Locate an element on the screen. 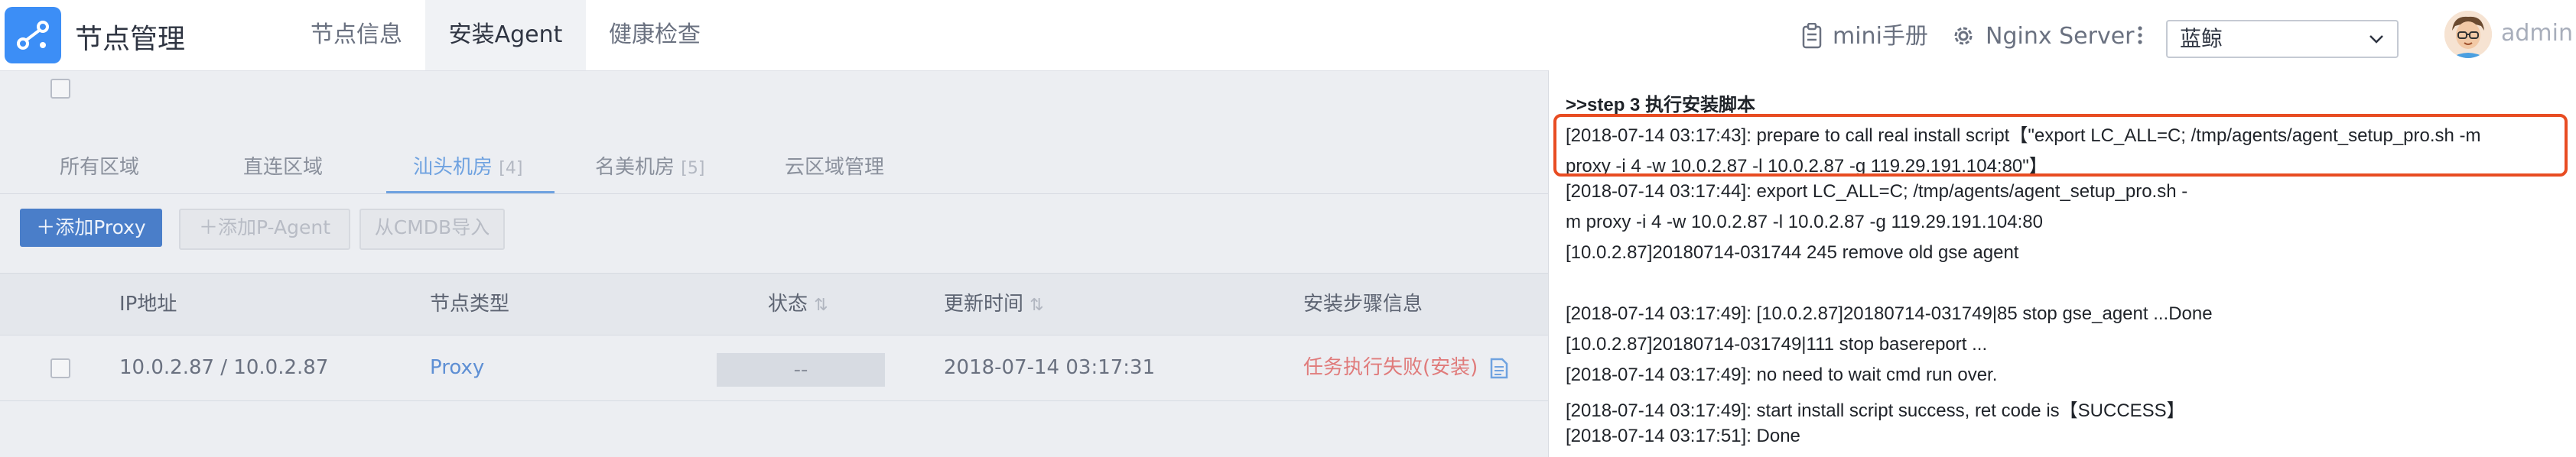 The image size is (2576, 457). region-tab-label: 汕头机房 is located at coordinates (453, 167).